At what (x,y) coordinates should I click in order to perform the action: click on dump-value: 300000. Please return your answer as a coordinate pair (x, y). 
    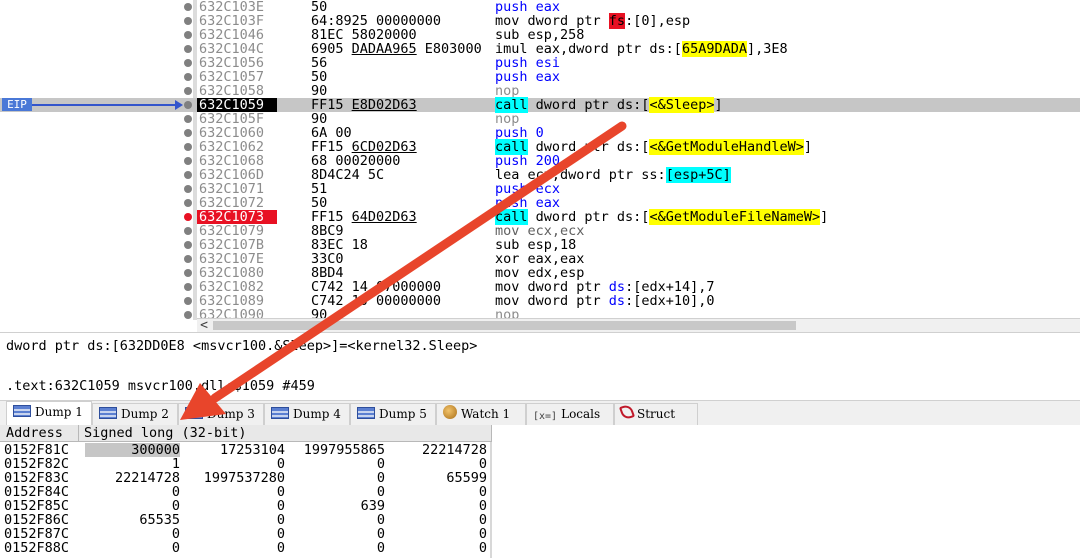
    Looking at the image, I should click on (132, 450).